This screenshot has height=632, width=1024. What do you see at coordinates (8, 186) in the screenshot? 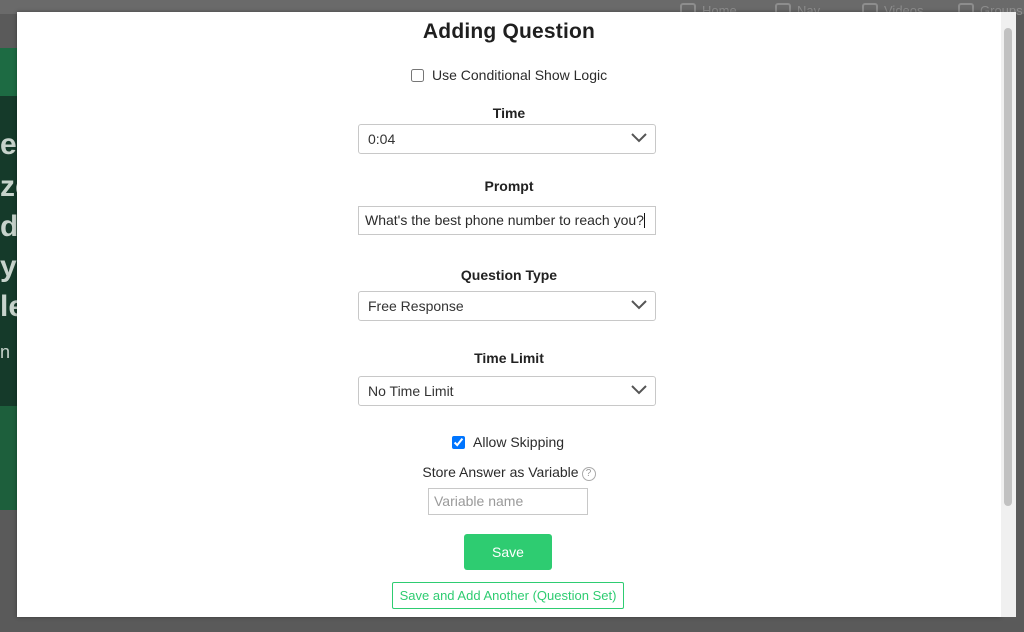
I see `background-text: ze` at bounding box center [8, 186].